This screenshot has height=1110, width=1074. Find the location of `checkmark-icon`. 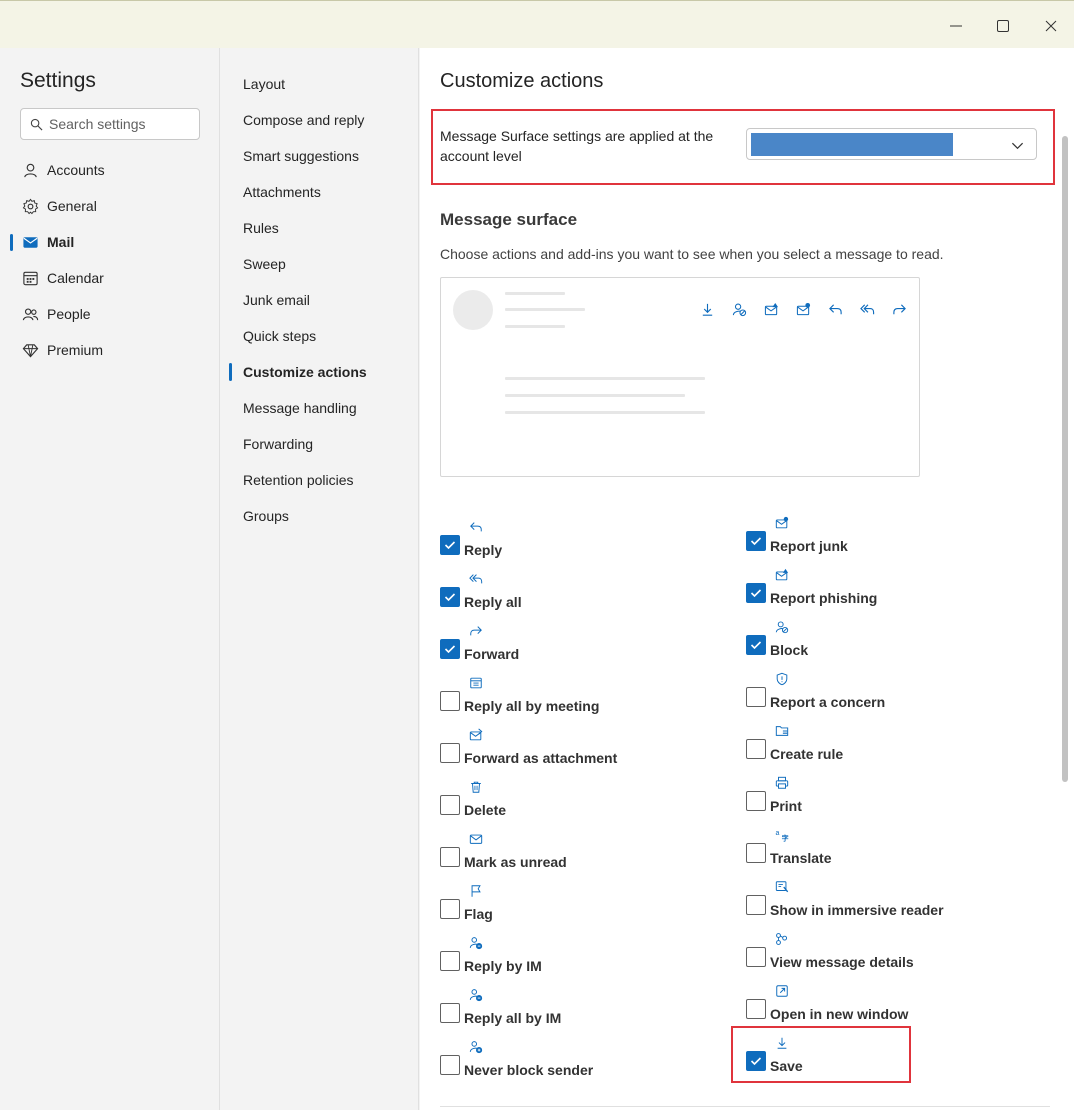

checkmark-icon is located at coordinates (756, 541).